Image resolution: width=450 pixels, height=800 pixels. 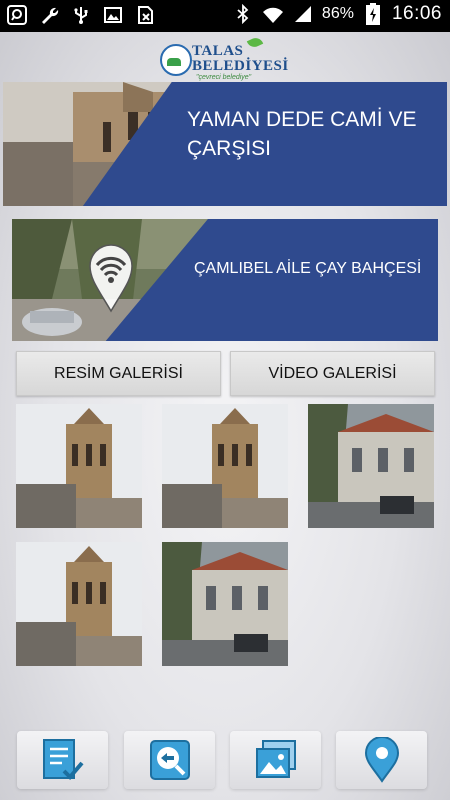 What do you see at coordinates (81, 15) in the screenshot?
I see `usb-icon` at bounding box center [81, 15].